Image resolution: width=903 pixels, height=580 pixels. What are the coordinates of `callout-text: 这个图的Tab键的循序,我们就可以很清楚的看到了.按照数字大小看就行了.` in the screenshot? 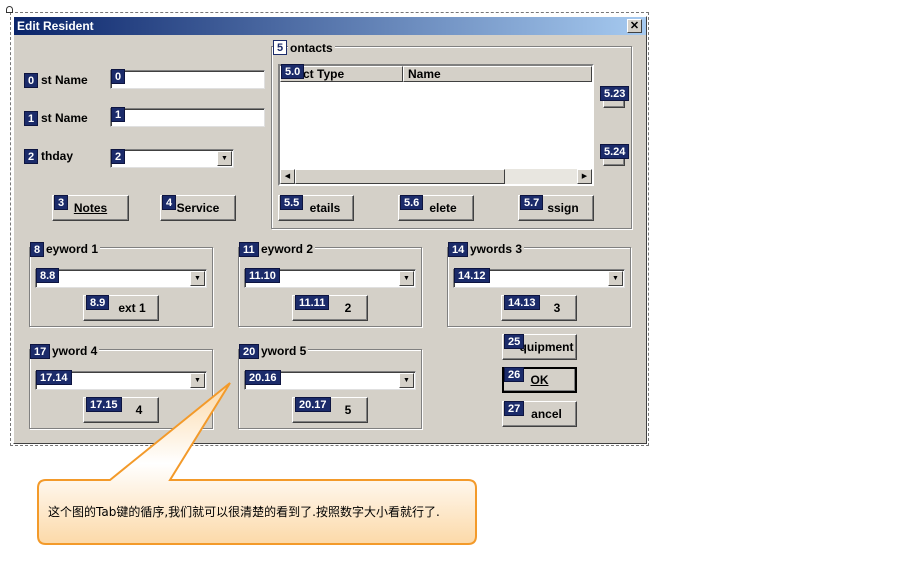 It's located at (244, 512).